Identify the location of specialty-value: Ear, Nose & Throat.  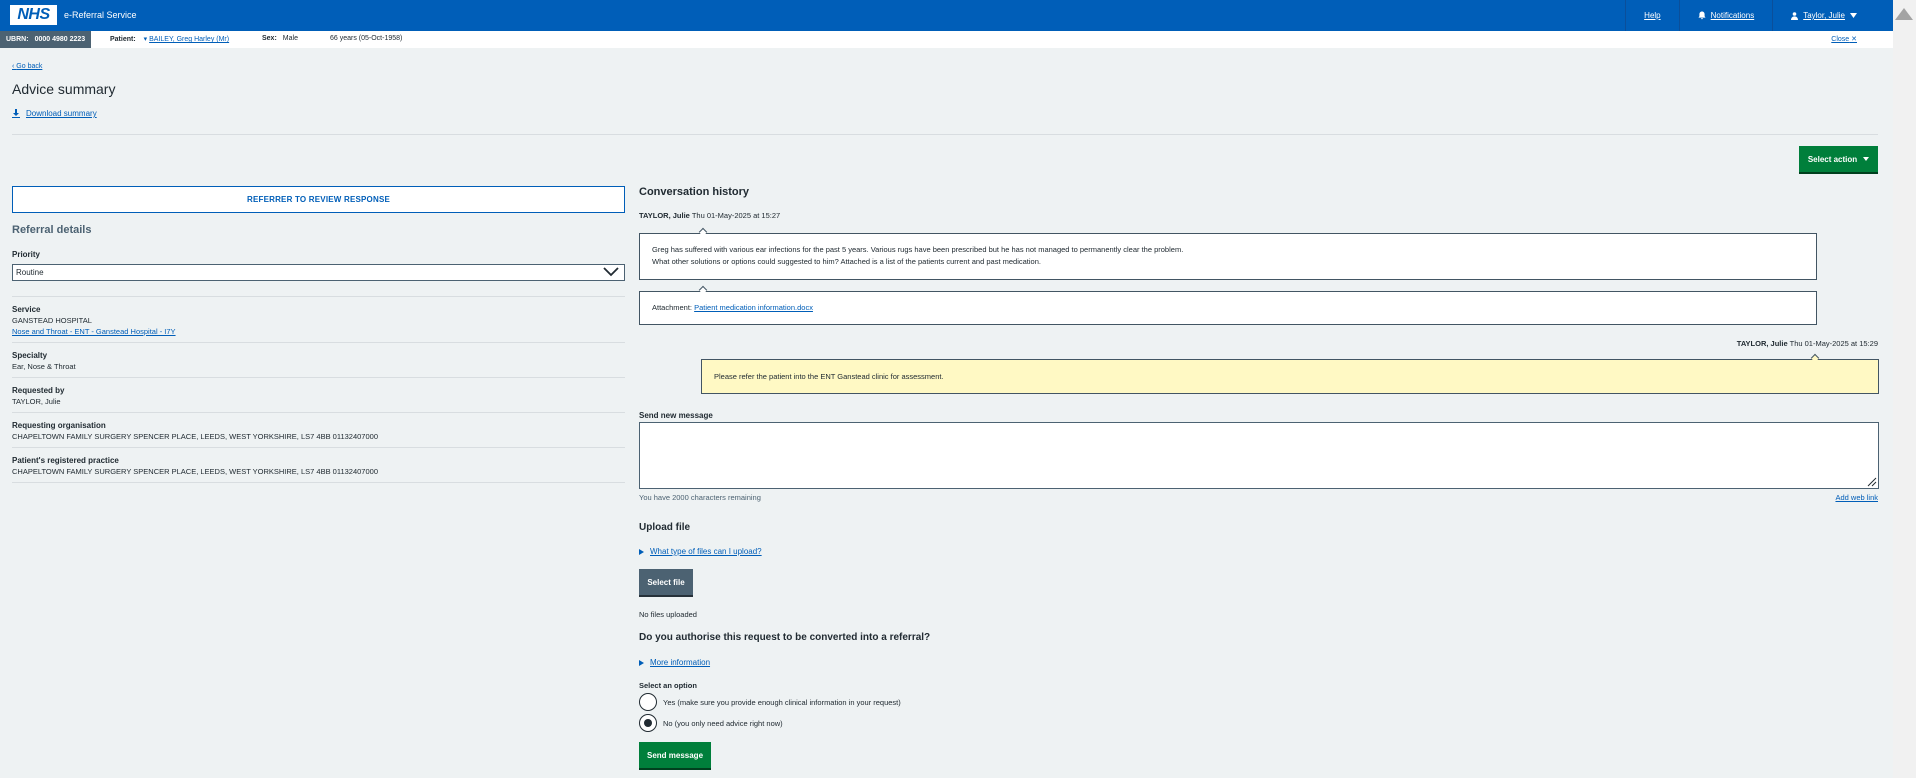
(44, 366).